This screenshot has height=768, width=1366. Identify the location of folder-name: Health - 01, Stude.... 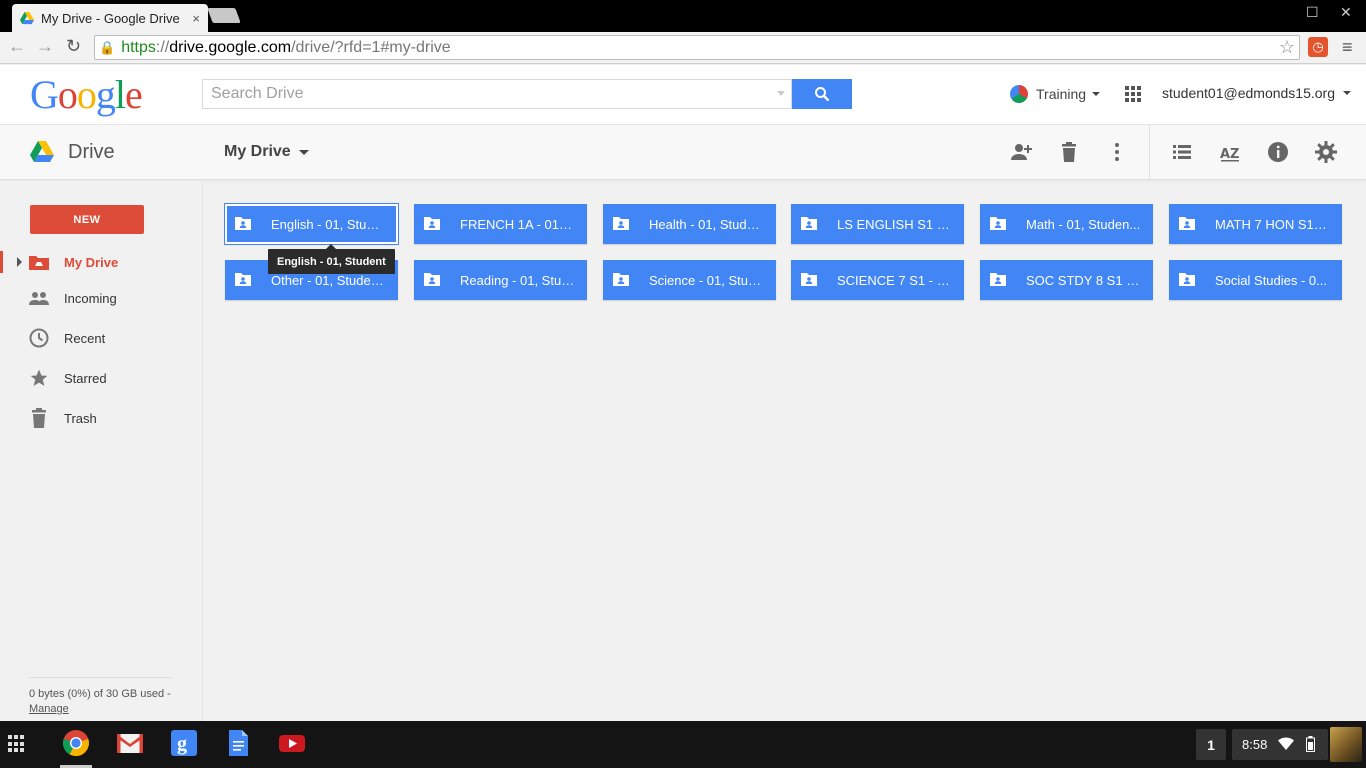
(706, 224).